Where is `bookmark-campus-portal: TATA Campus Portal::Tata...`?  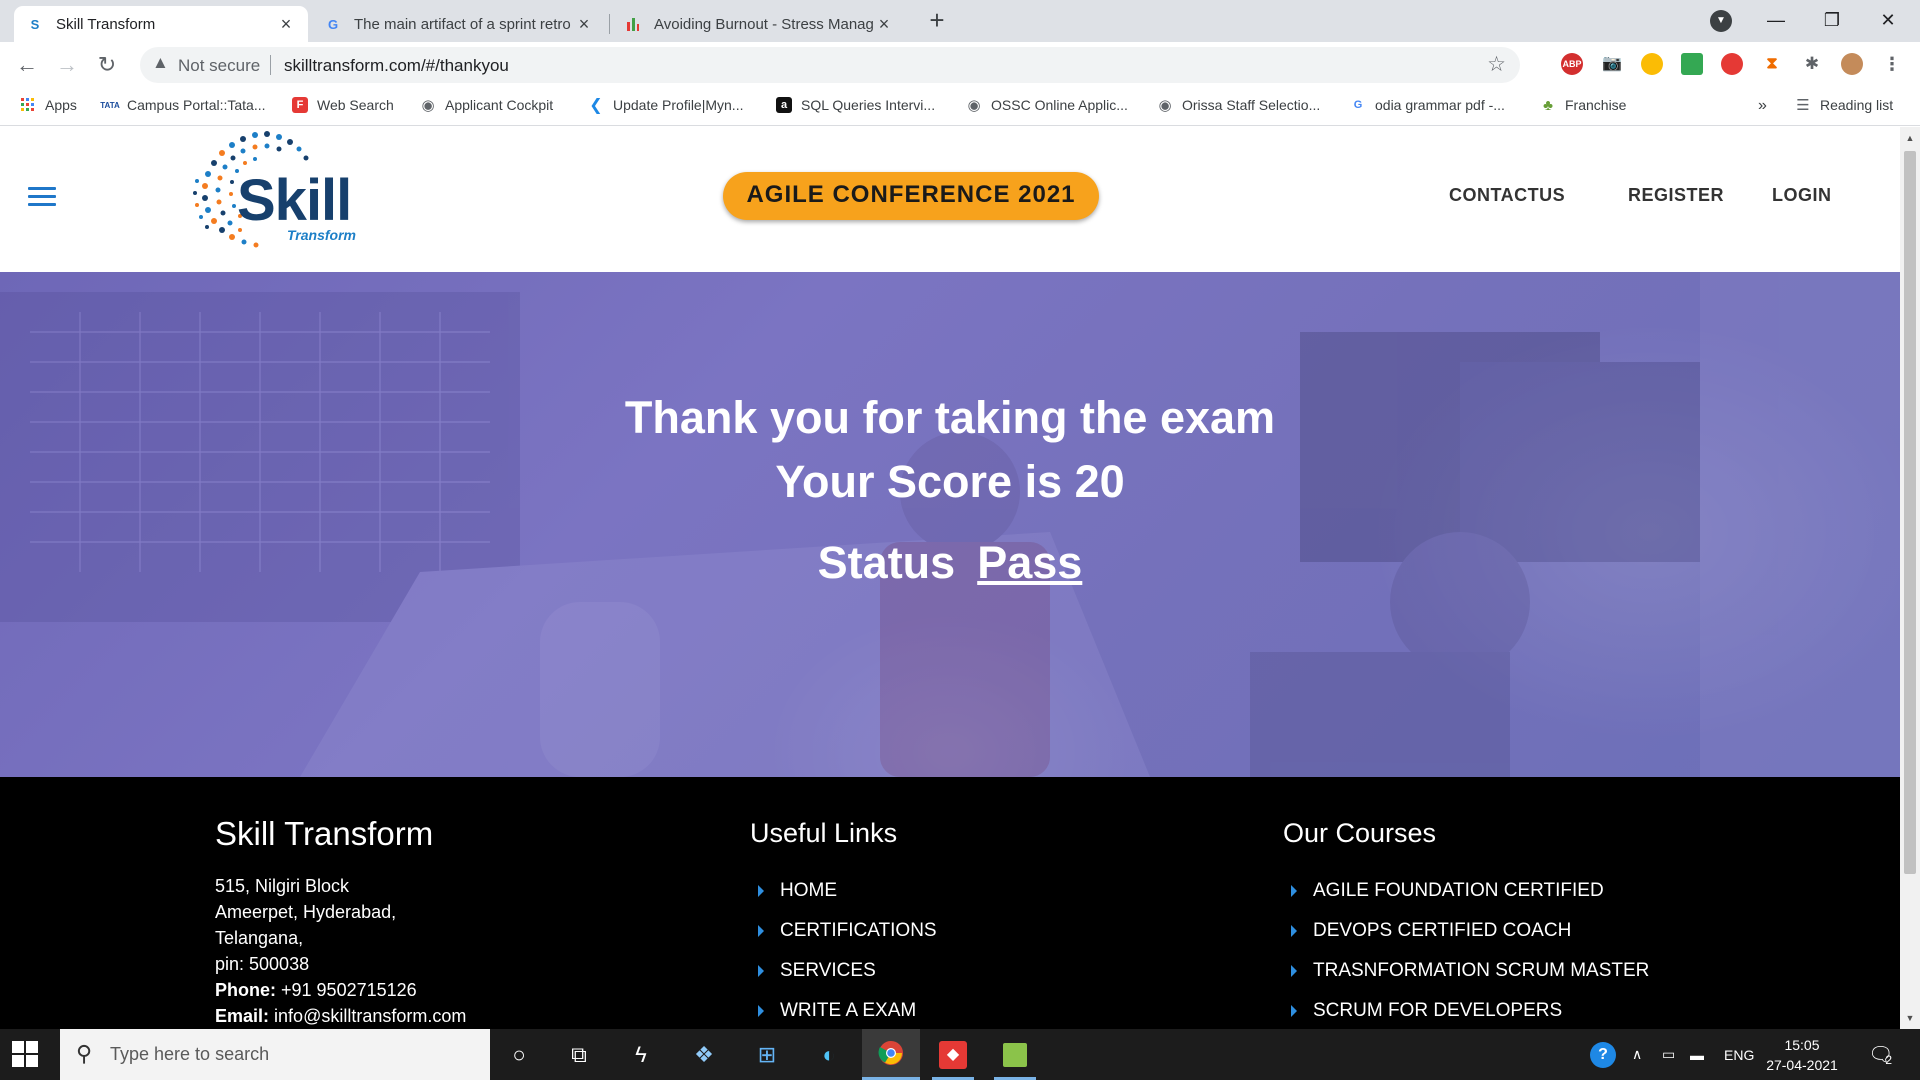 bookmark-campus-portal: TATA Campus Portal::Tata... is located at coordinates (183, 105).